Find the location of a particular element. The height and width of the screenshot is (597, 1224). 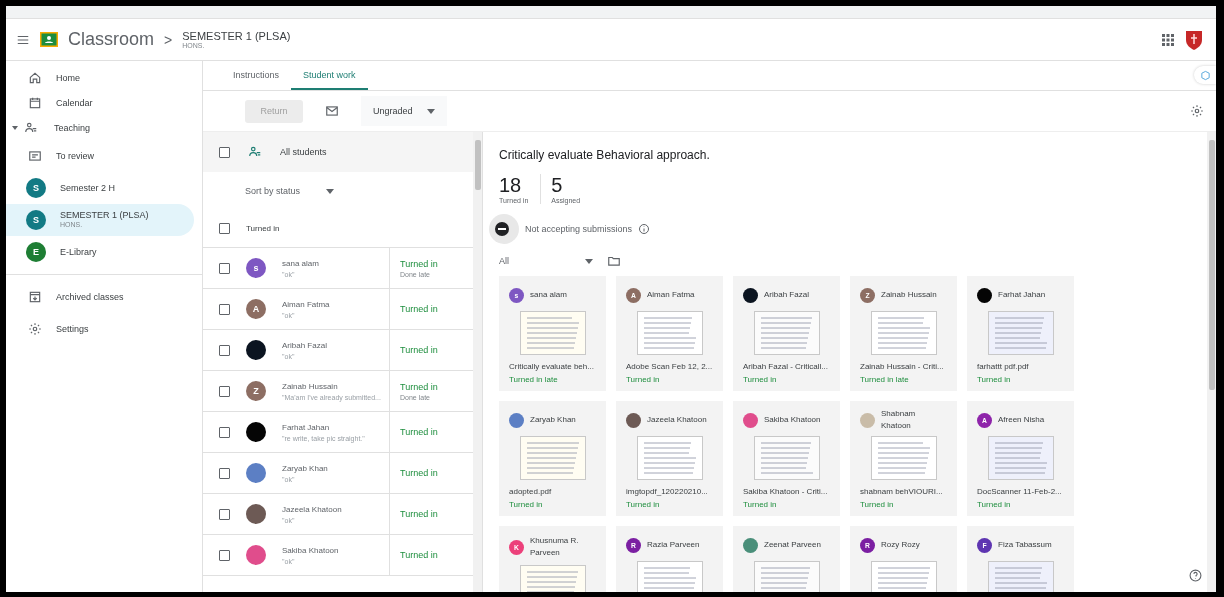

assignment-title: Critically evaluate Behavioral approach. is located at coordinates (605, 155).